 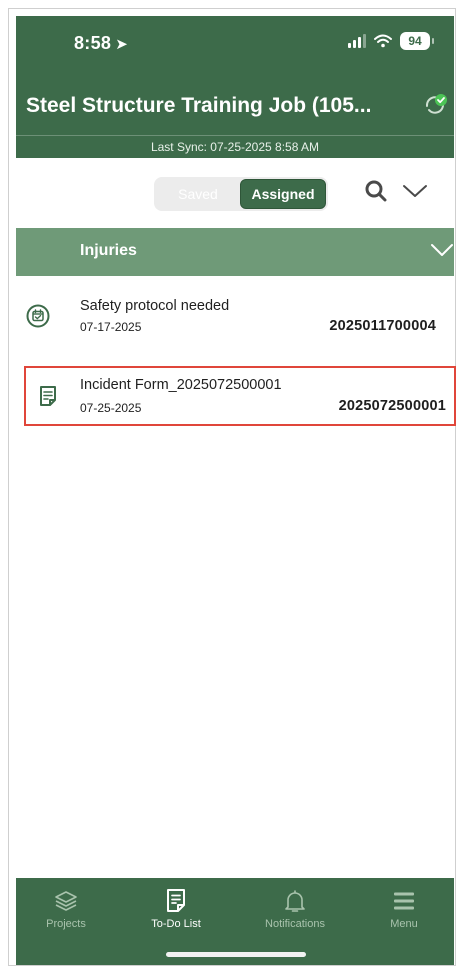 I want to click on status-bar: 8:58 ➤ 94, so click(x=235, y=44).